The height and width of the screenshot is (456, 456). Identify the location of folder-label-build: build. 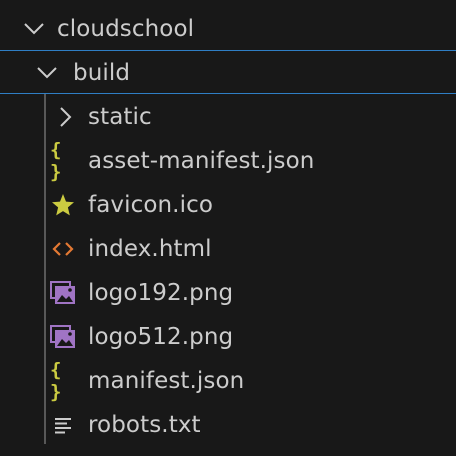
(102, 73).